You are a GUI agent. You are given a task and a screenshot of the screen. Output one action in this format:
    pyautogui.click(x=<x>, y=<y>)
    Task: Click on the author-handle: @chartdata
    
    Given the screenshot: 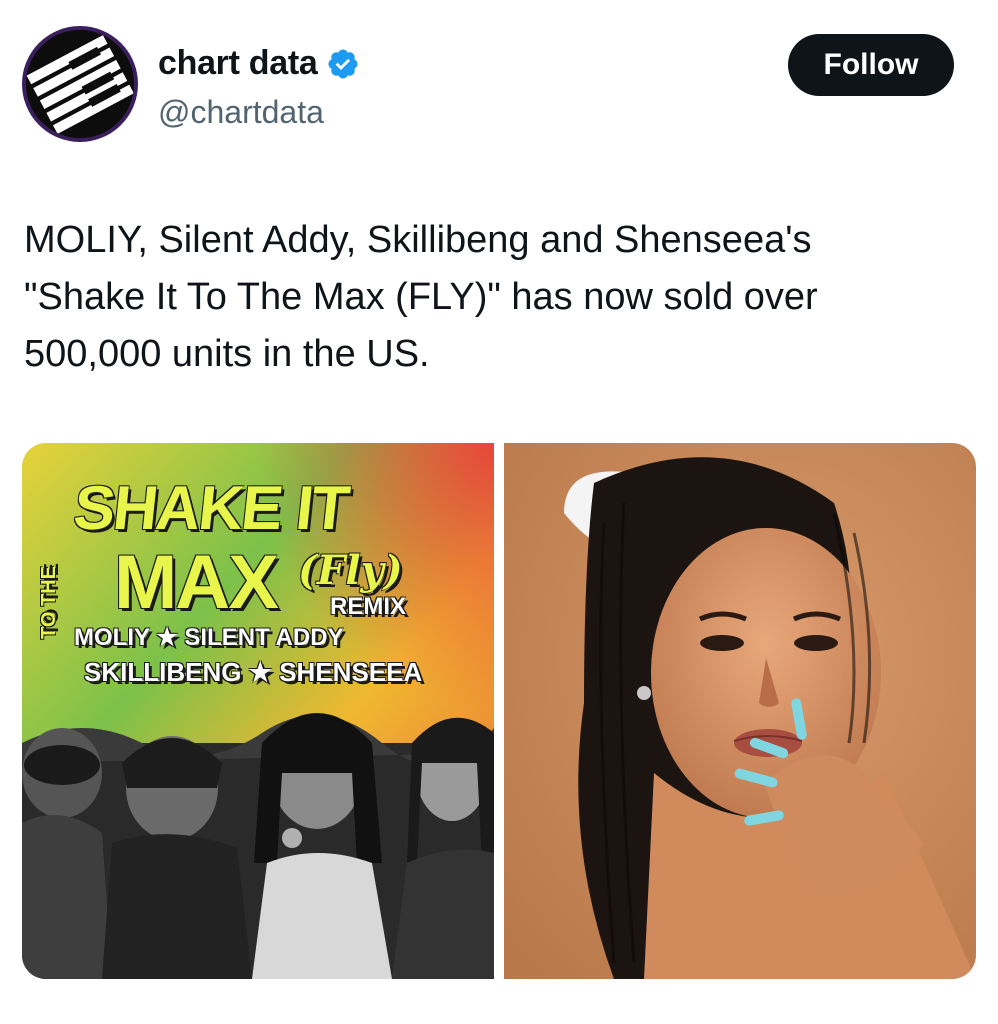 What is the action you would take?
    pyautogui.click(x=241, y=112)
    